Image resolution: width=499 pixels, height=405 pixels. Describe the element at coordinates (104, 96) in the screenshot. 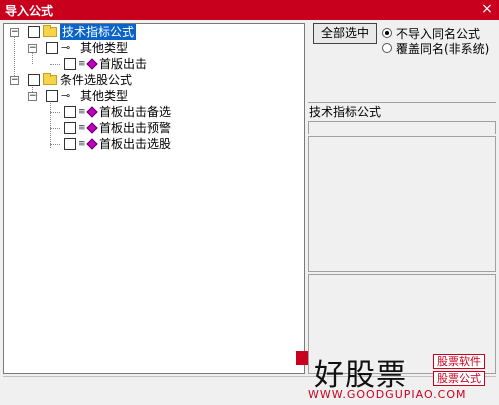

I see `tree-label-other-type-2: 其他类型` at that location.